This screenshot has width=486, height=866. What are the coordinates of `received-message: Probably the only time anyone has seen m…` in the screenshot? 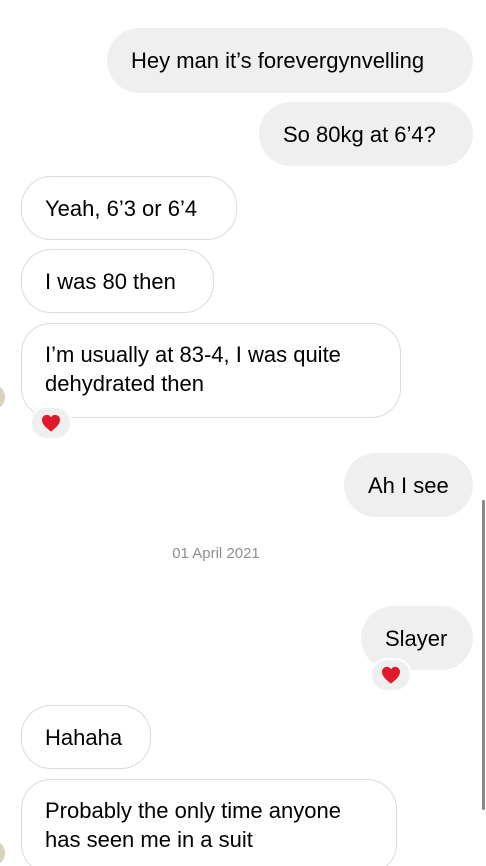 It's located at (209, 822).